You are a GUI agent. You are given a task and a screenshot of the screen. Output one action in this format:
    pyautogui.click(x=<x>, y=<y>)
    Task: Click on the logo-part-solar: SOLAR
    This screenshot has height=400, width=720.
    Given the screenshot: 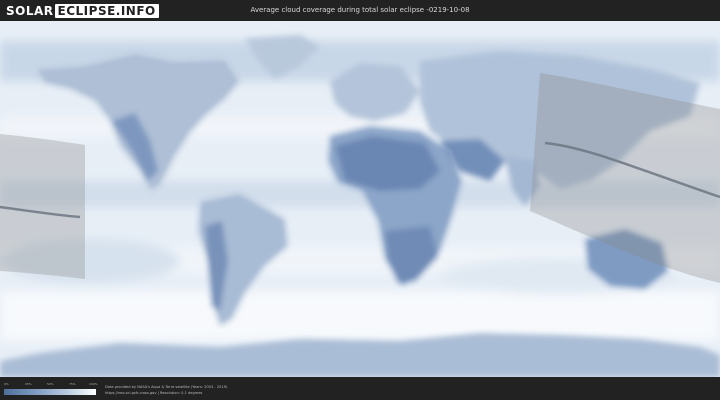 What is the action you would take?
    pyautogui.click(x=30, y=10)
    